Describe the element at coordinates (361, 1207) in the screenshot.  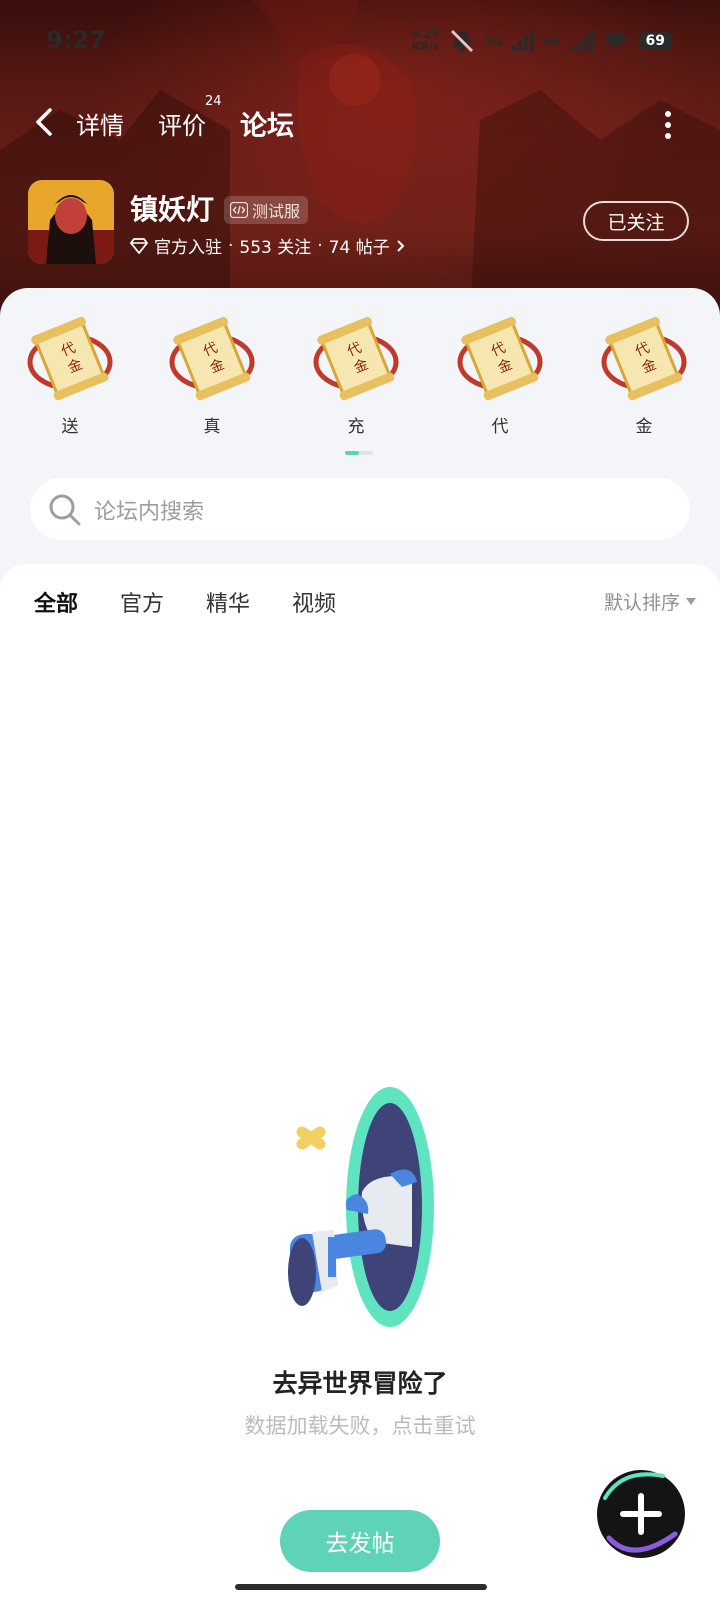
I see `empty-state-illustration` at that location.